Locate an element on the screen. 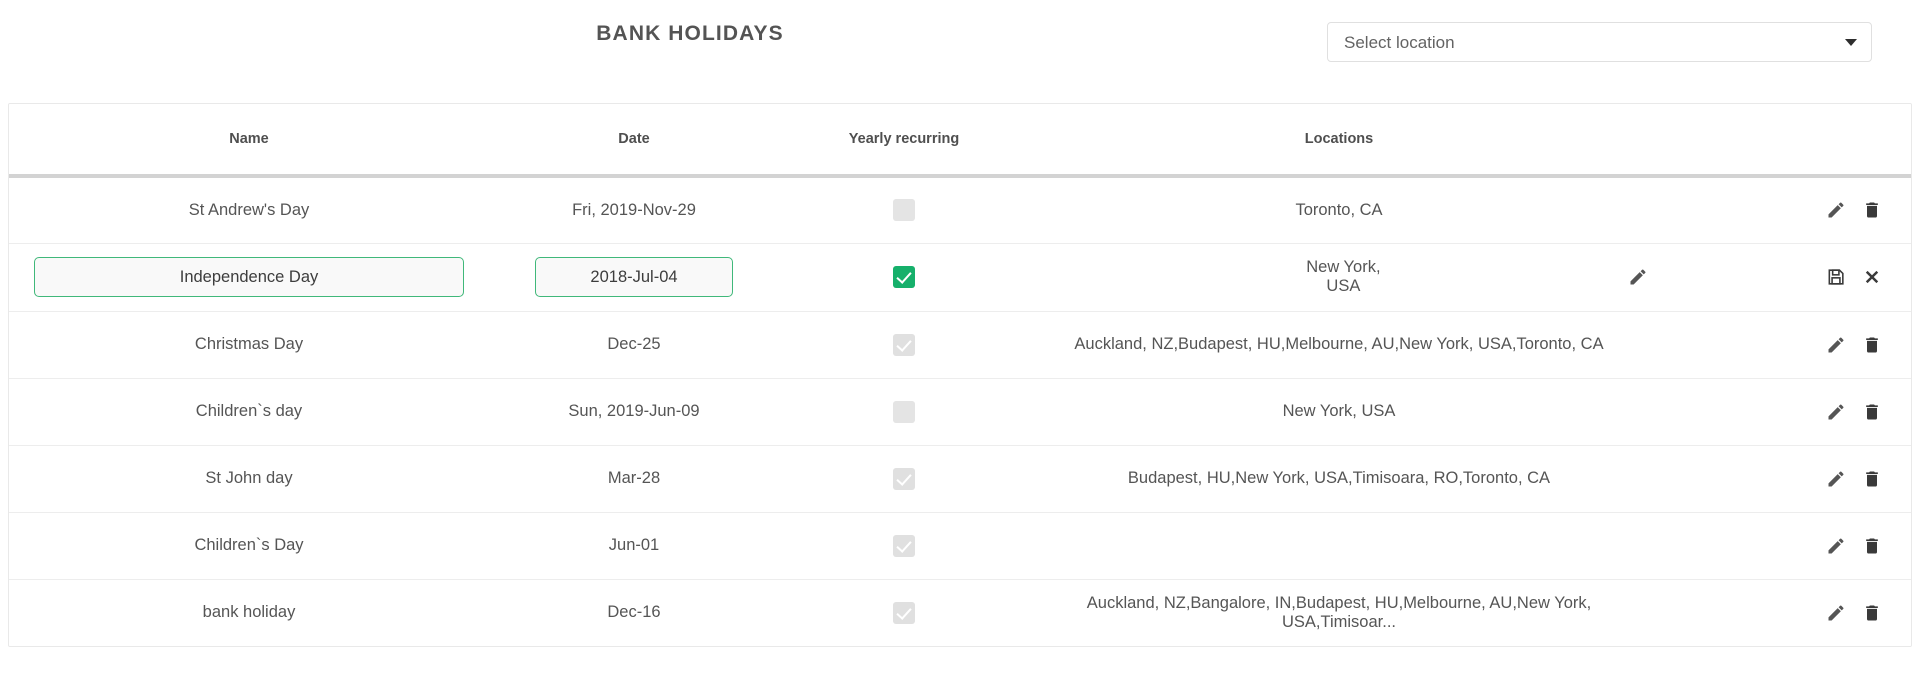 This screenshot has height=700, width=1920. location-select-dropdown: Select location is located at coordinates (1599, 42).